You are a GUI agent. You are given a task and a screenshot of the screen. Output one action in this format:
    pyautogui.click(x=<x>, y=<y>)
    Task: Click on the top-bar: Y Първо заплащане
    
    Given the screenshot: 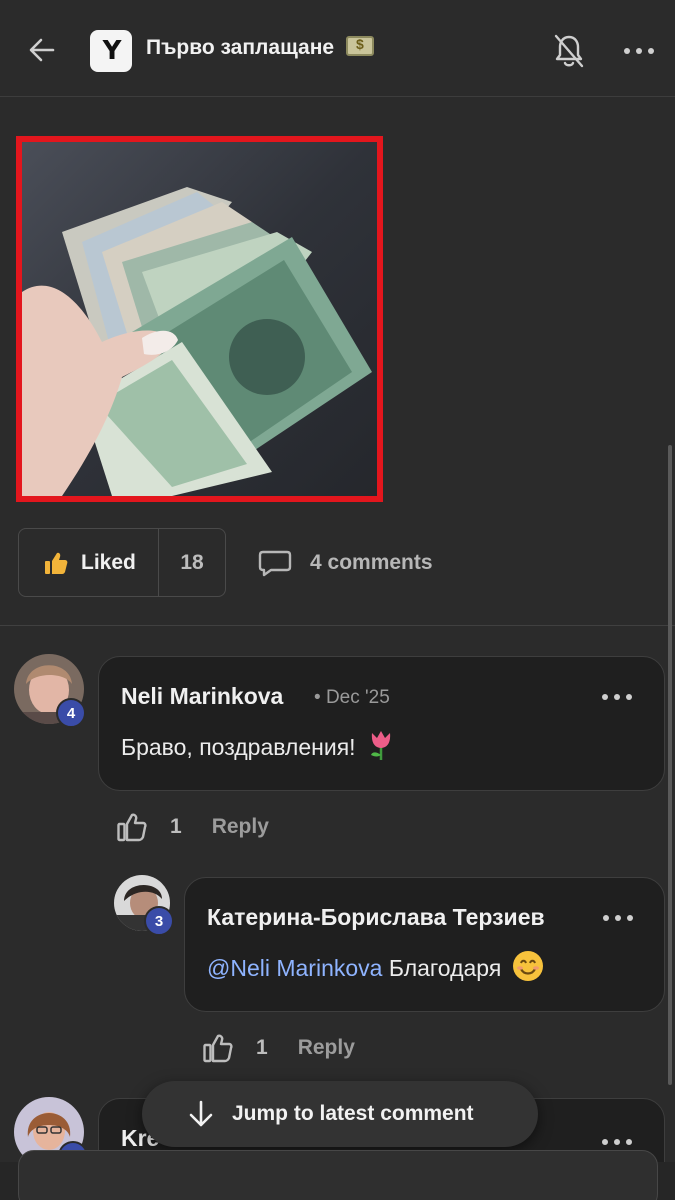 What is the action you would take?
    pyautogui.click(x=337, y=48)
    